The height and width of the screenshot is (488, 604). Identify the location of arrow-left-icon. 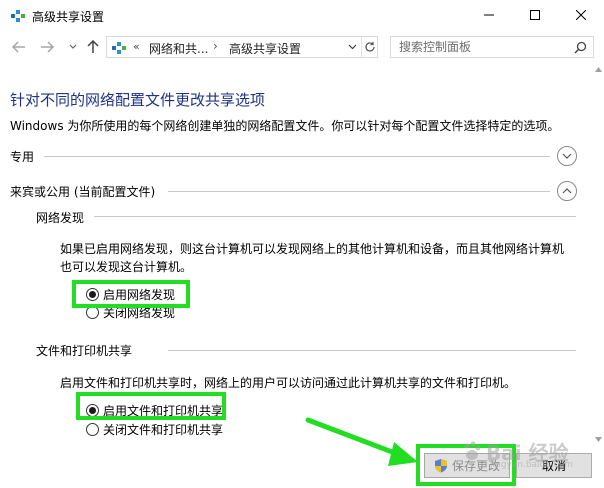
(18, 47).